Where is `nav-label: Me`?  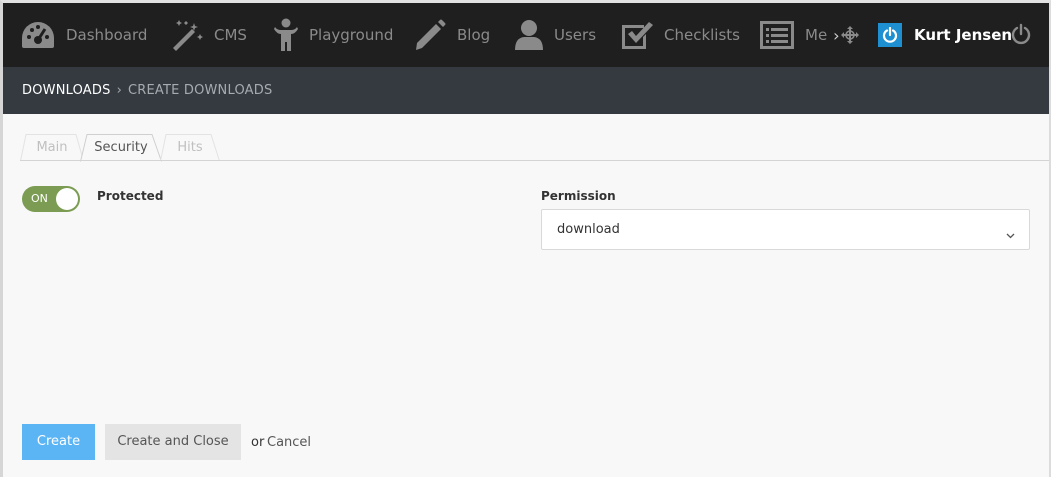 nav-label: Me is located at coordinates (816, 35).